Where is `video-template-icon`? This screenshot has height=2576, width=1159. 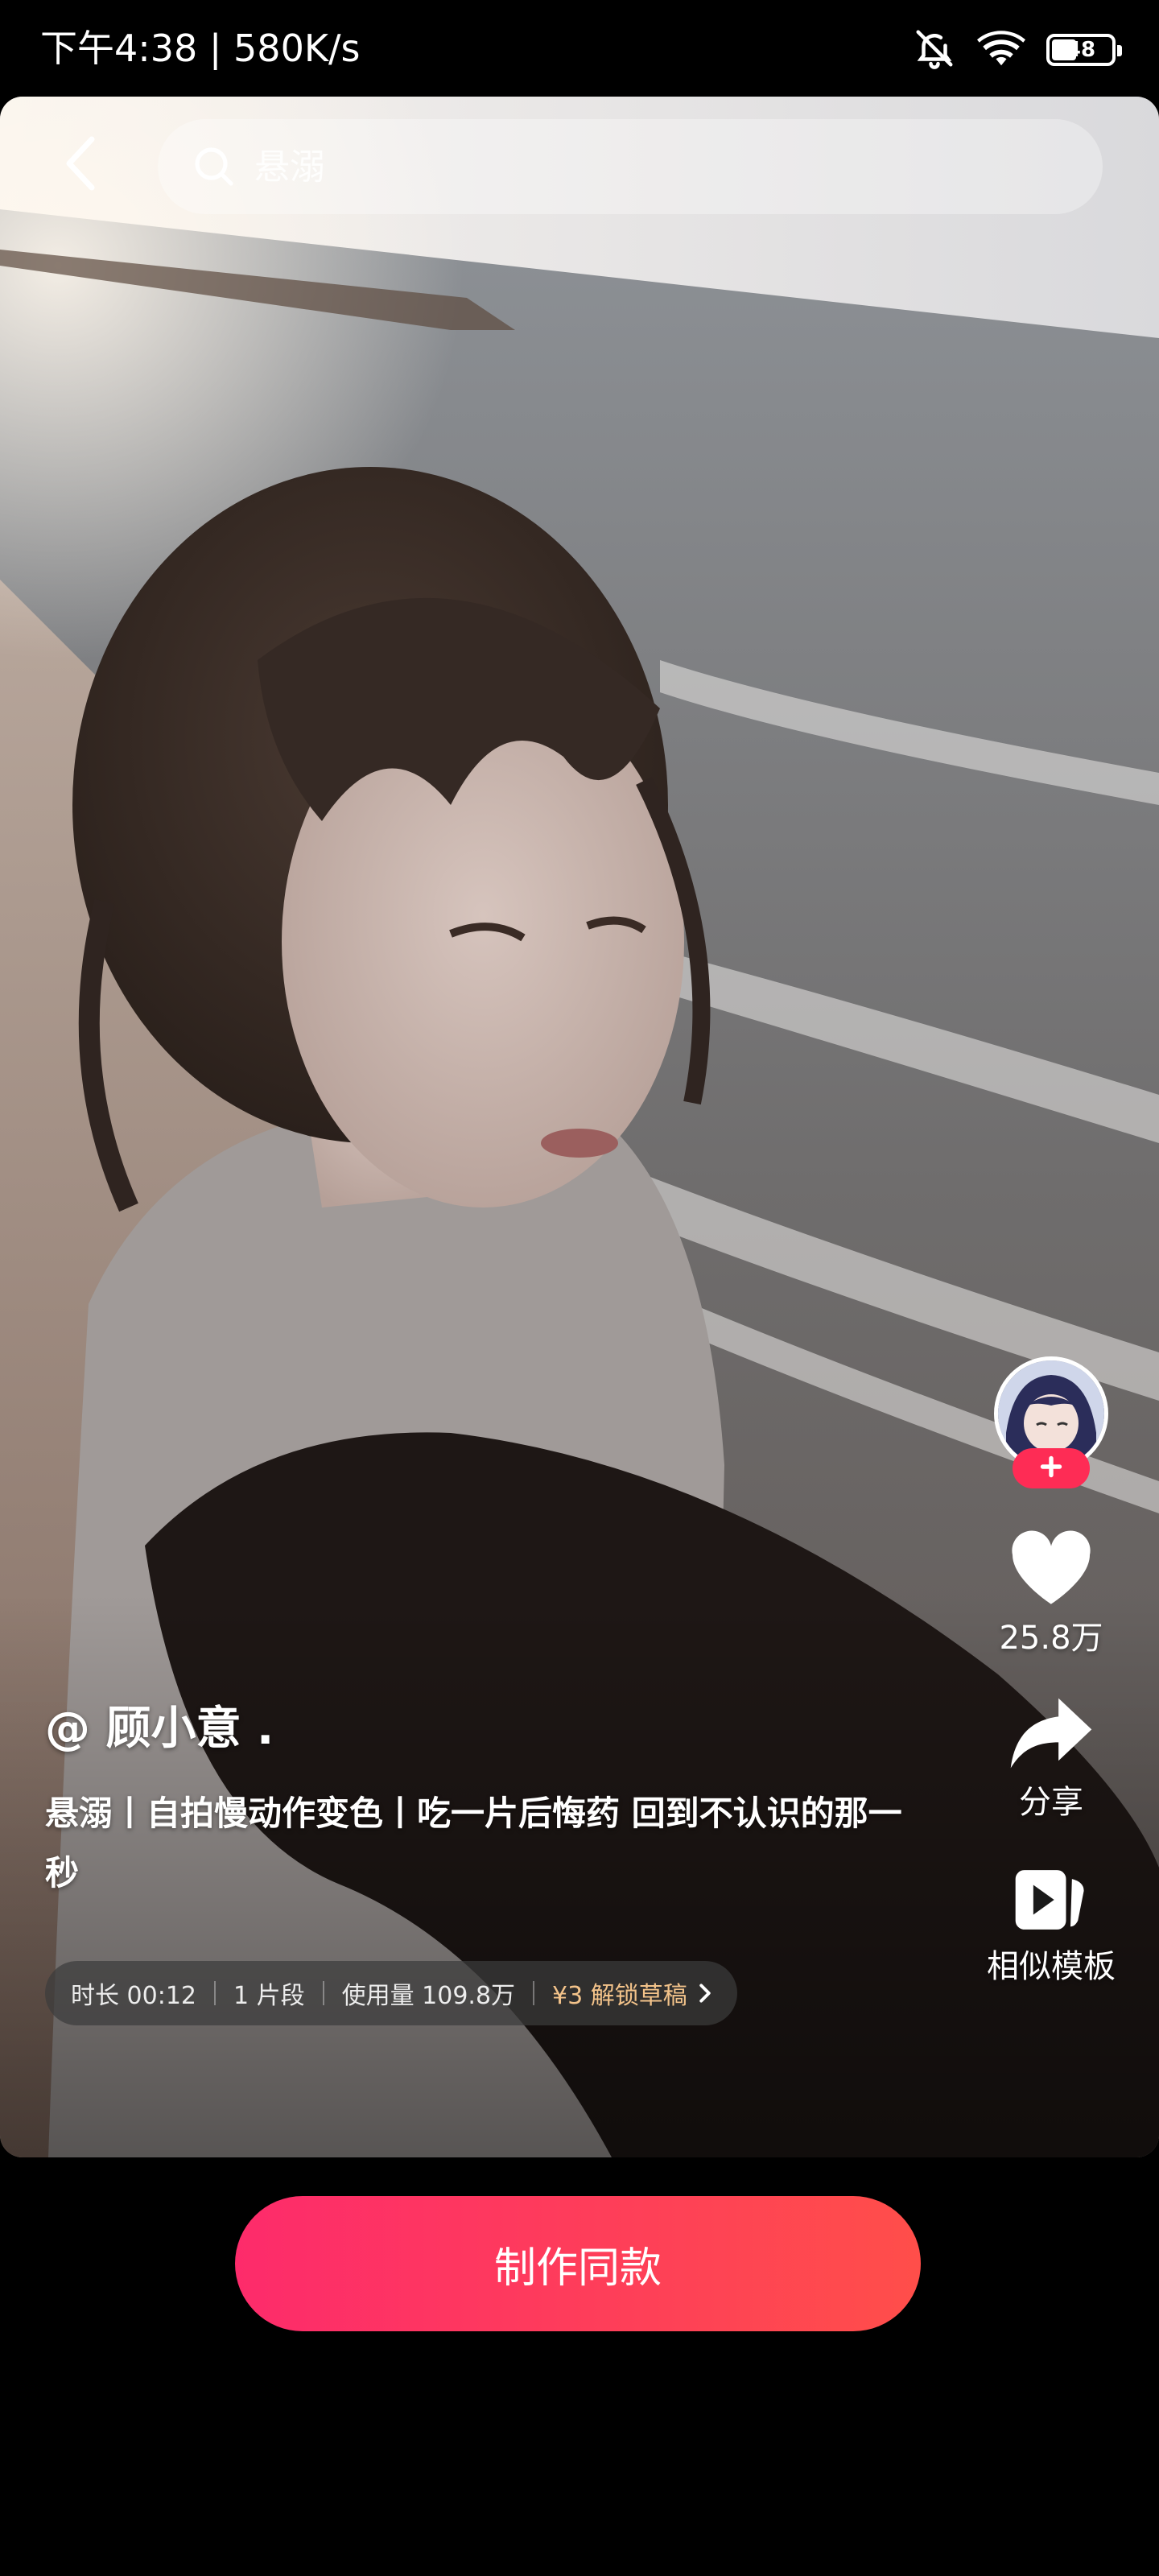
video-template-icon is located at coordinates (1051, 1901).